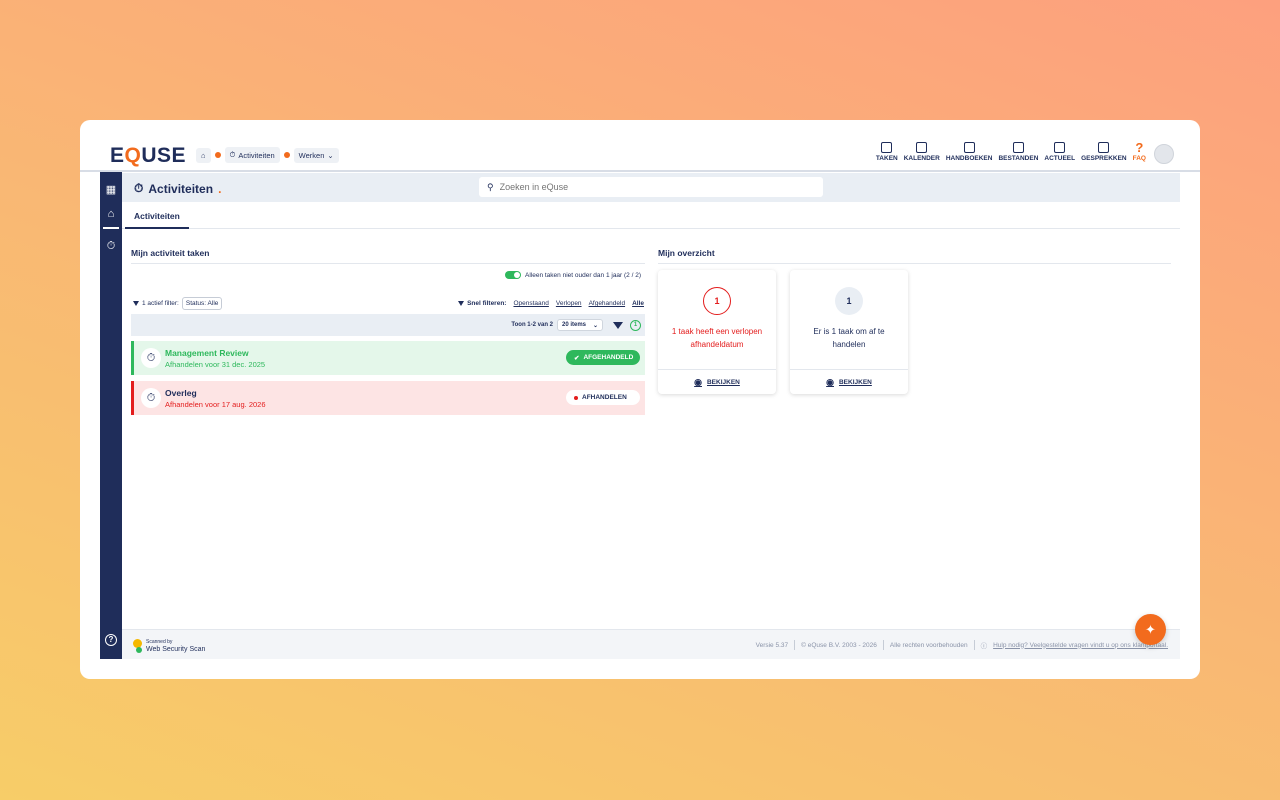  Describe the element at coordinates (1164, 154) in the screenshot. I see `avatar` at that location.